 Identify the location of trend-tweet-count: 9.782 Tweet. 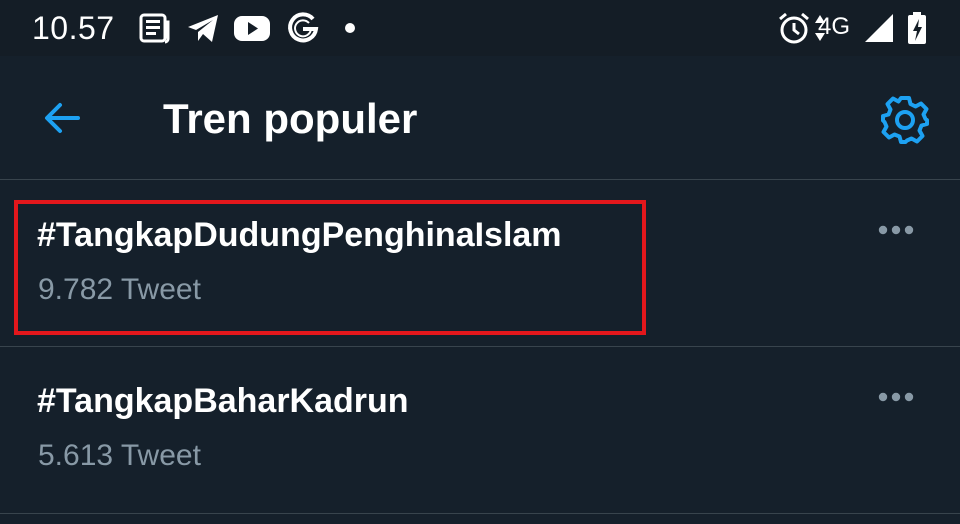
(119, 289).